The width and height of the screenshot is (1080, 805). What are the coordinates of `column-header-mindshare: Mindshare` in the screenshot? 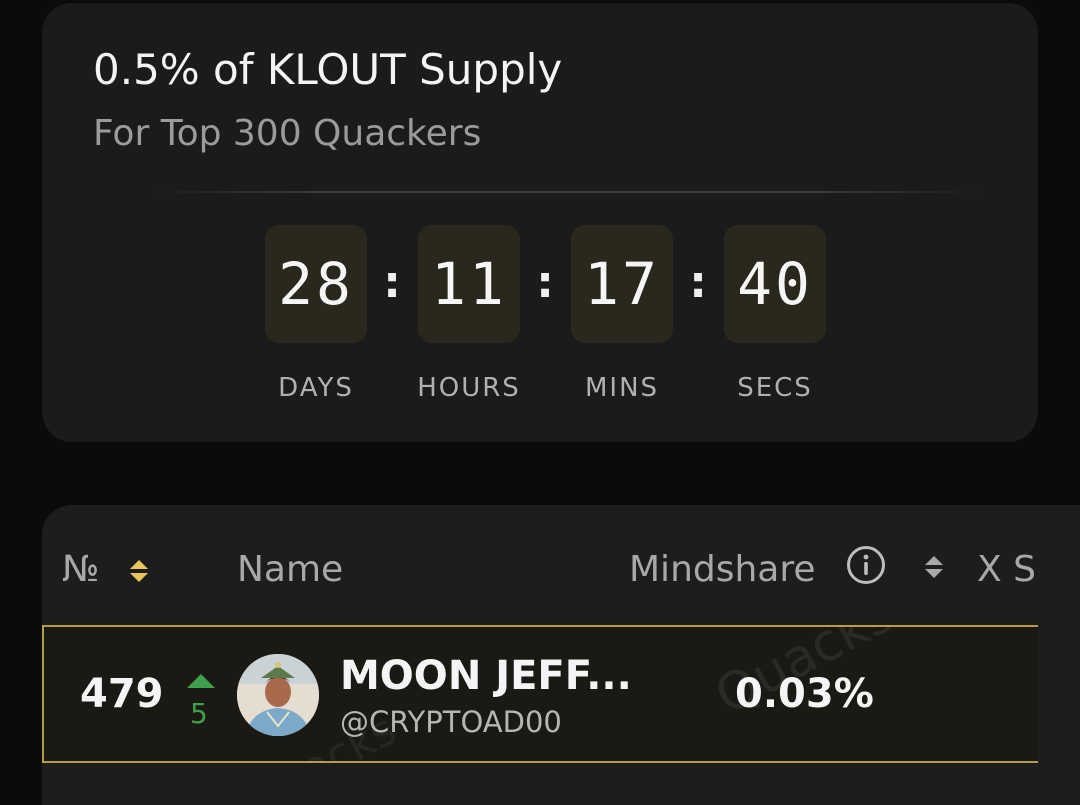 It's located at (722, 569).